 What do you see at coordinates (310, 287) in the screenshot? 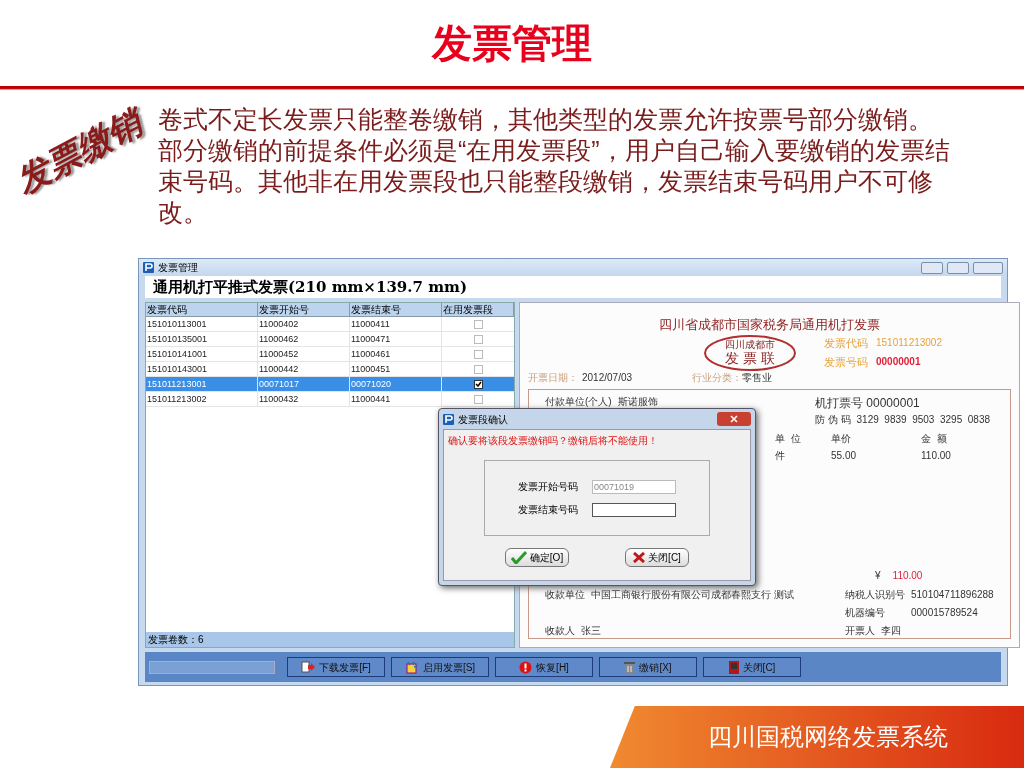
I see `invoice-type-heading: 通用机打平推式发票(210 mm×139.7 mm)` at bounding box center [310, 287].